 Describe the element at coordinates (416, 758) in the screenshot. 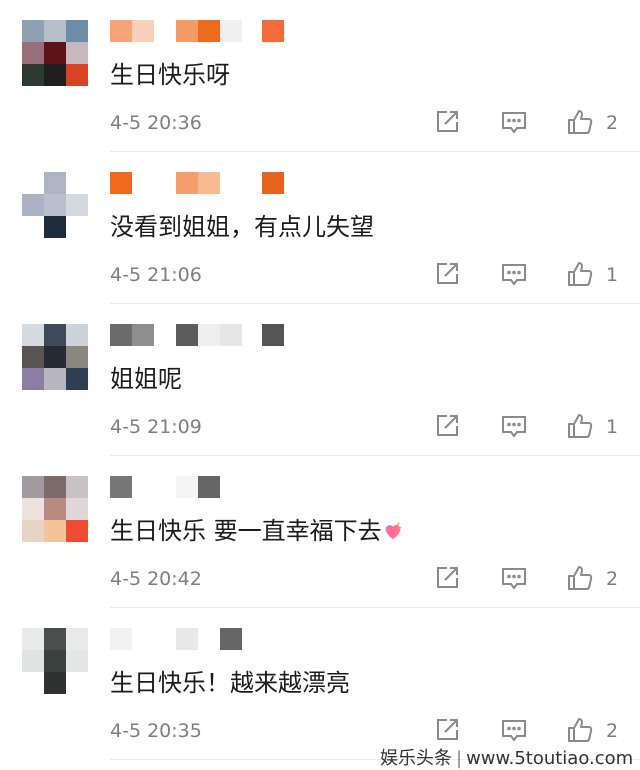

I see `watermark-brand: 娱乐头条` at that location.